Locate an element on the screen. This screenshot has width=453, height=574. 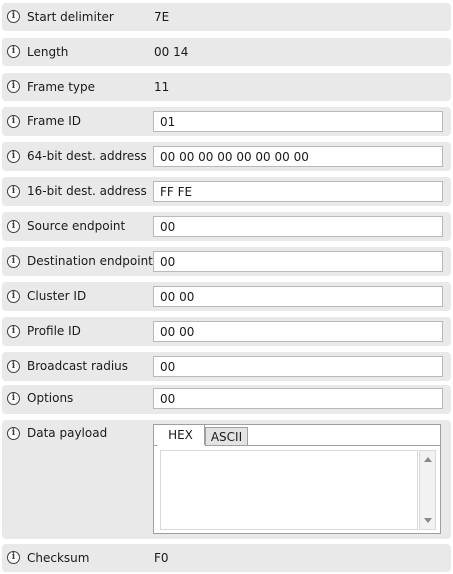
checksum-value: F0 is located at coordinates (161, 558).